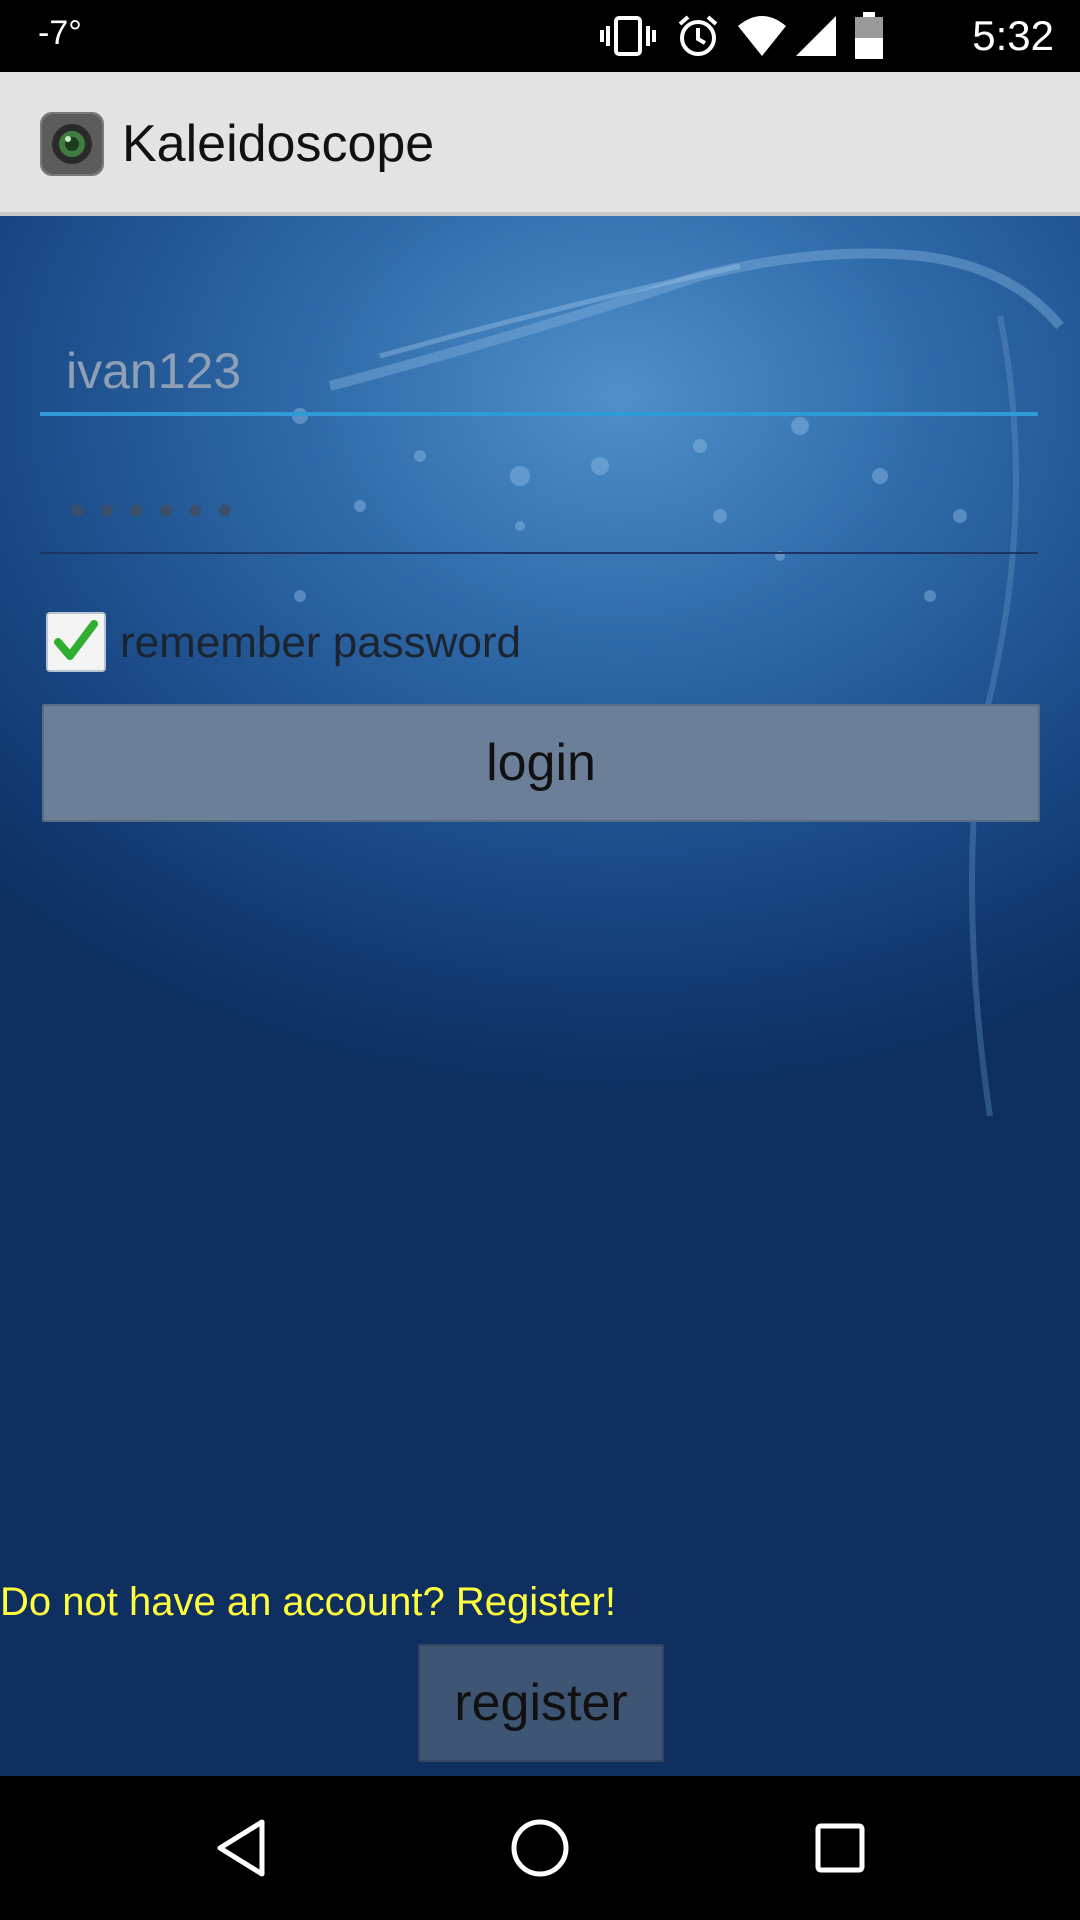 The width and height of the screenshot is (1080, 1920). What do you see at coordinates (242, 1848) in the screenshot?
I see `back-icon` at bounding box center [242, 1848].